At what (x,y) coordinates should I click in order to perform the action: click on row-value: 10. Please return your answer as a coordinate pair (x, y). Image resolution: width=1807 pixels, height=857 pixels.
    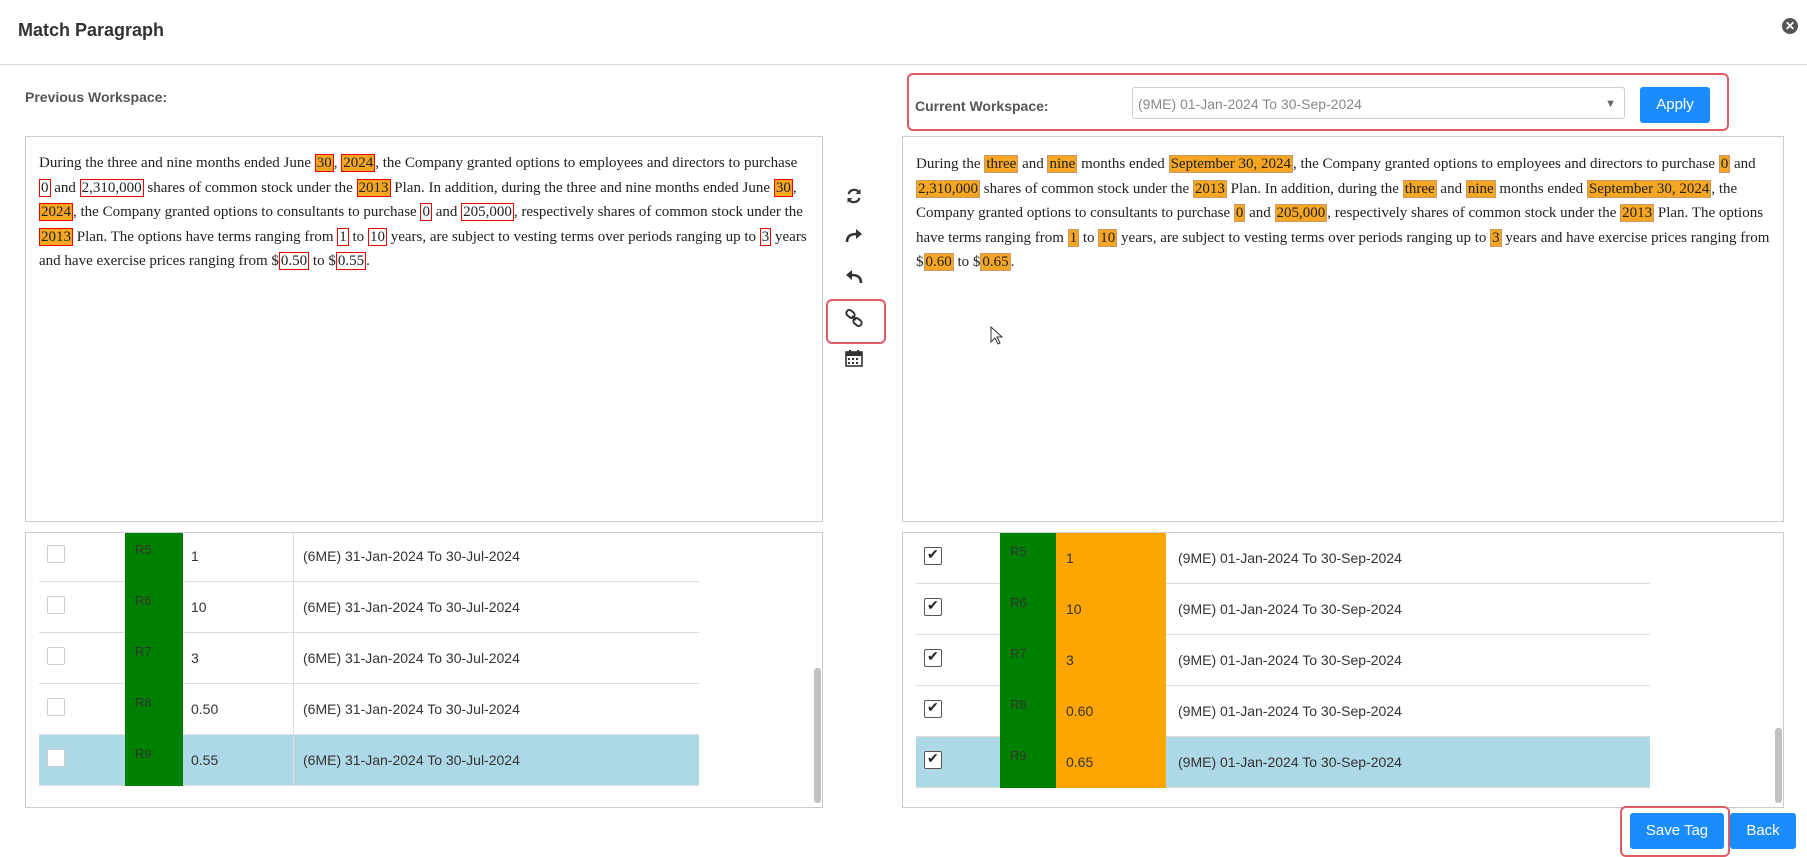
    Looking at the image, I should click on (199, 607).